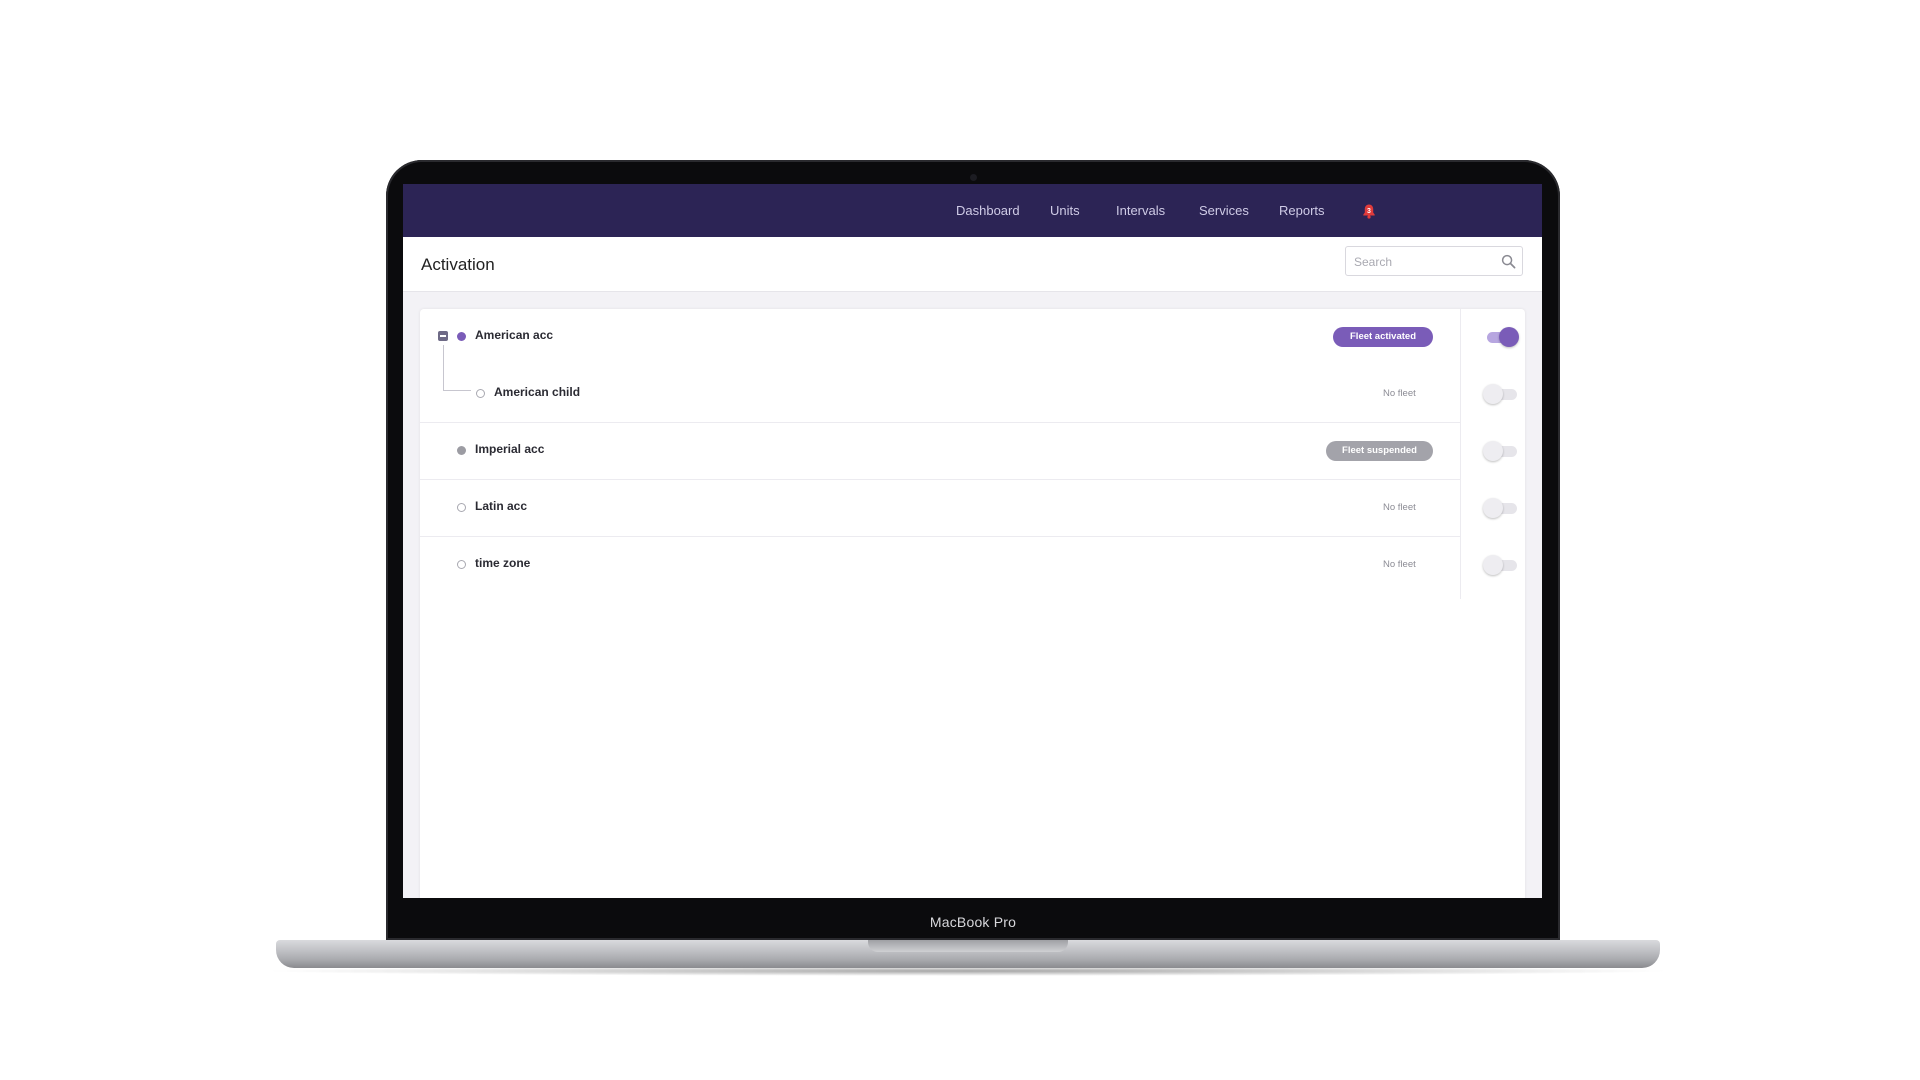  I want to click on device-label: MacBook Pro, so click(973, 922).